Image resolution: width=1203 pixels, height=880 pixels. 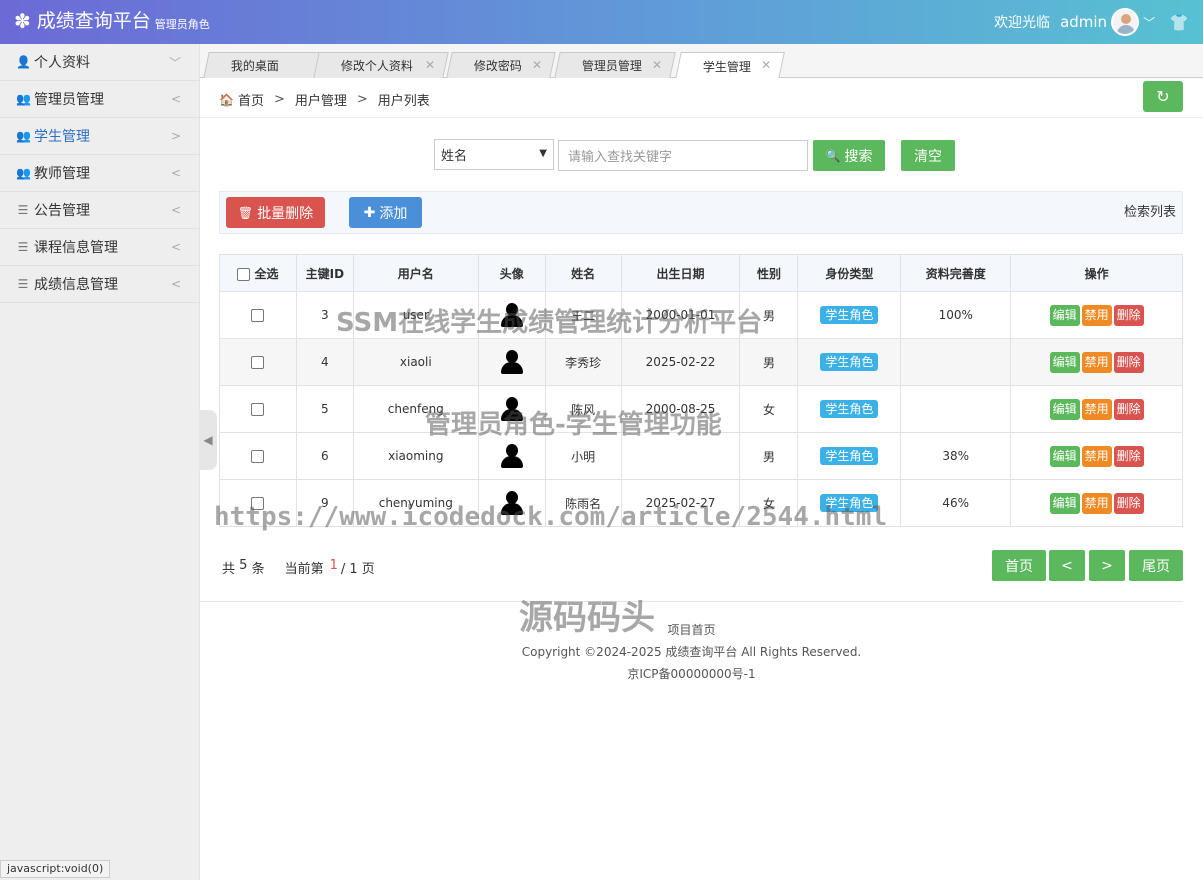 I want to click on pagination-info: 共 5 条 当前第 1 / 1 页, so click(x=298, y=567).